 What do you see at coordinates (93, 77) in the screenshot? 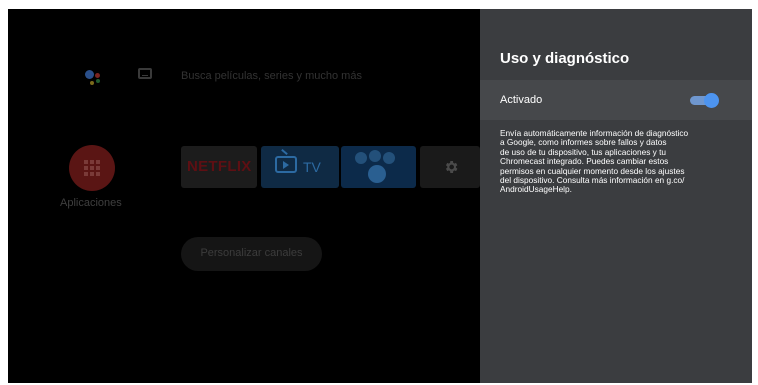
I see `google-assistant-icon` at bounding box center [93, 77].